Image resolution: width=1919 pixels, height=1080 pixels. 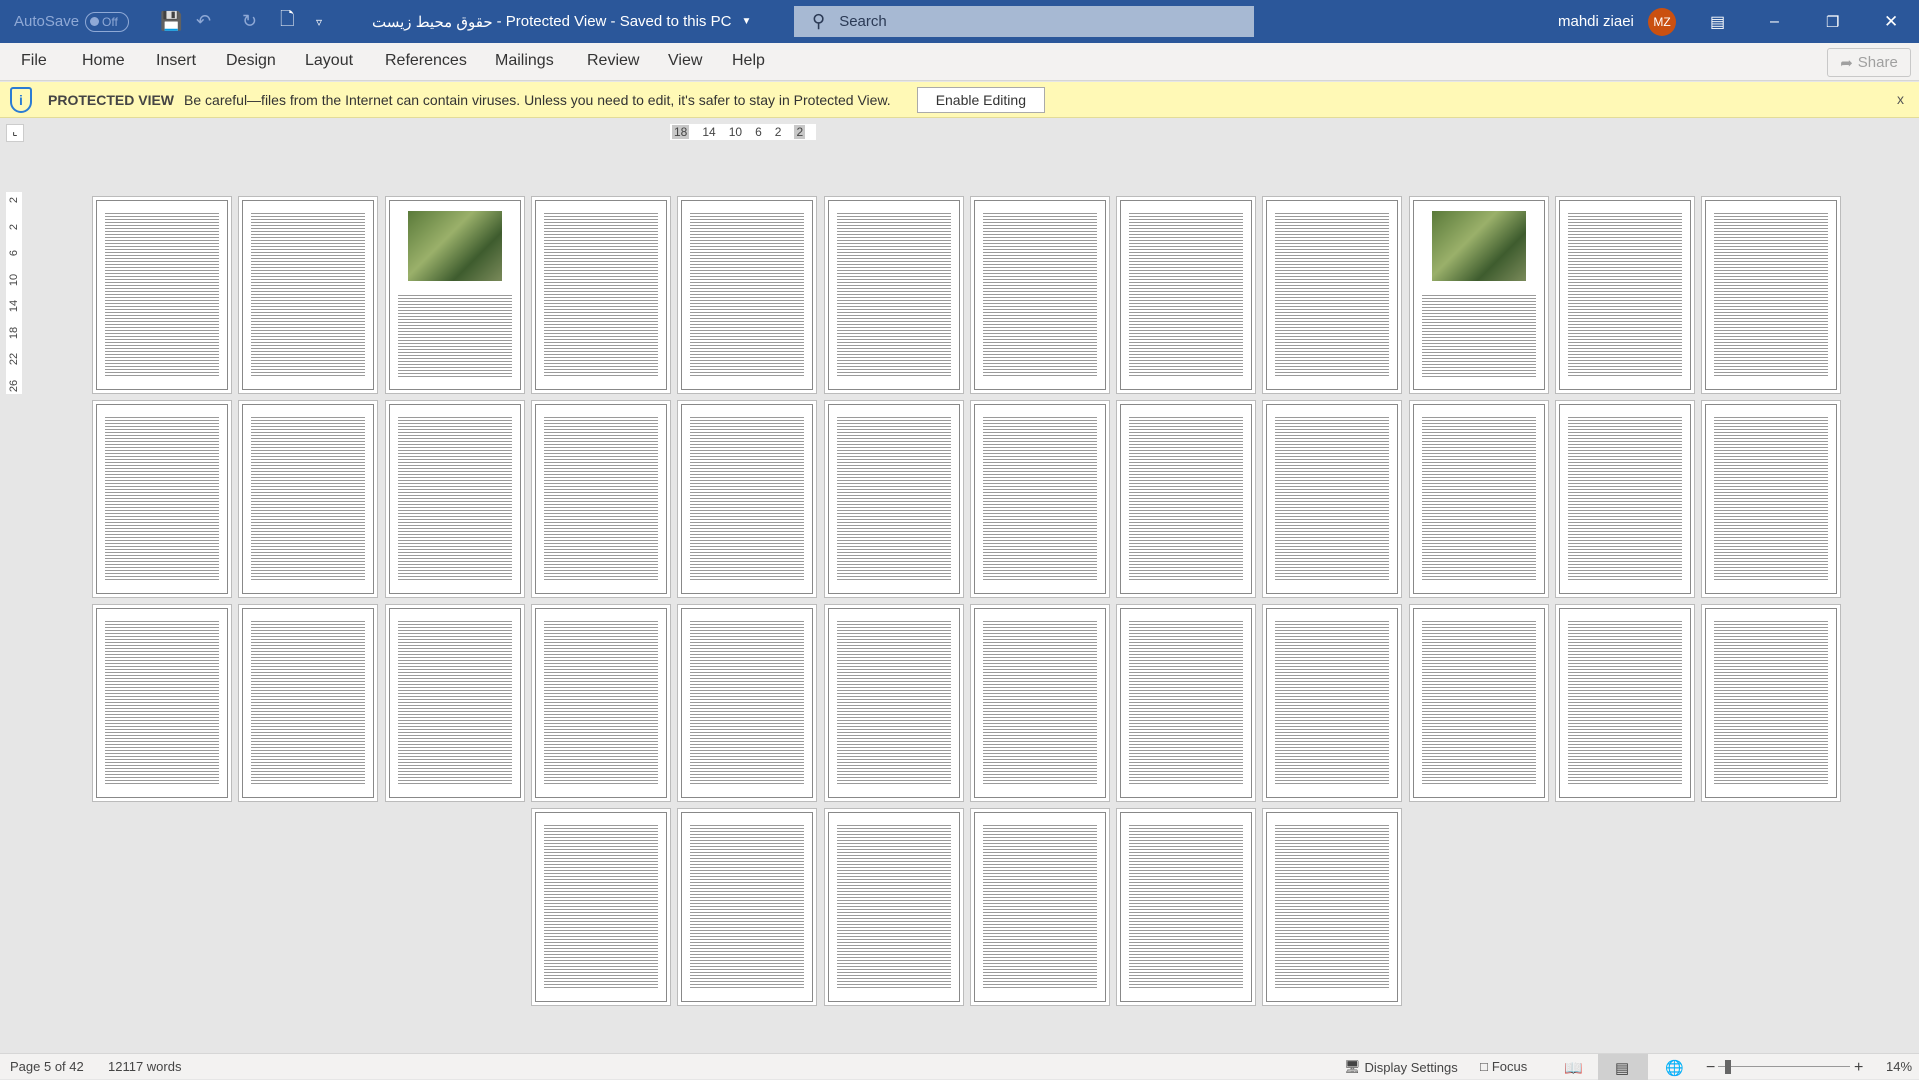 I want to click on tab-home: Home, so click(x=103, y=61).